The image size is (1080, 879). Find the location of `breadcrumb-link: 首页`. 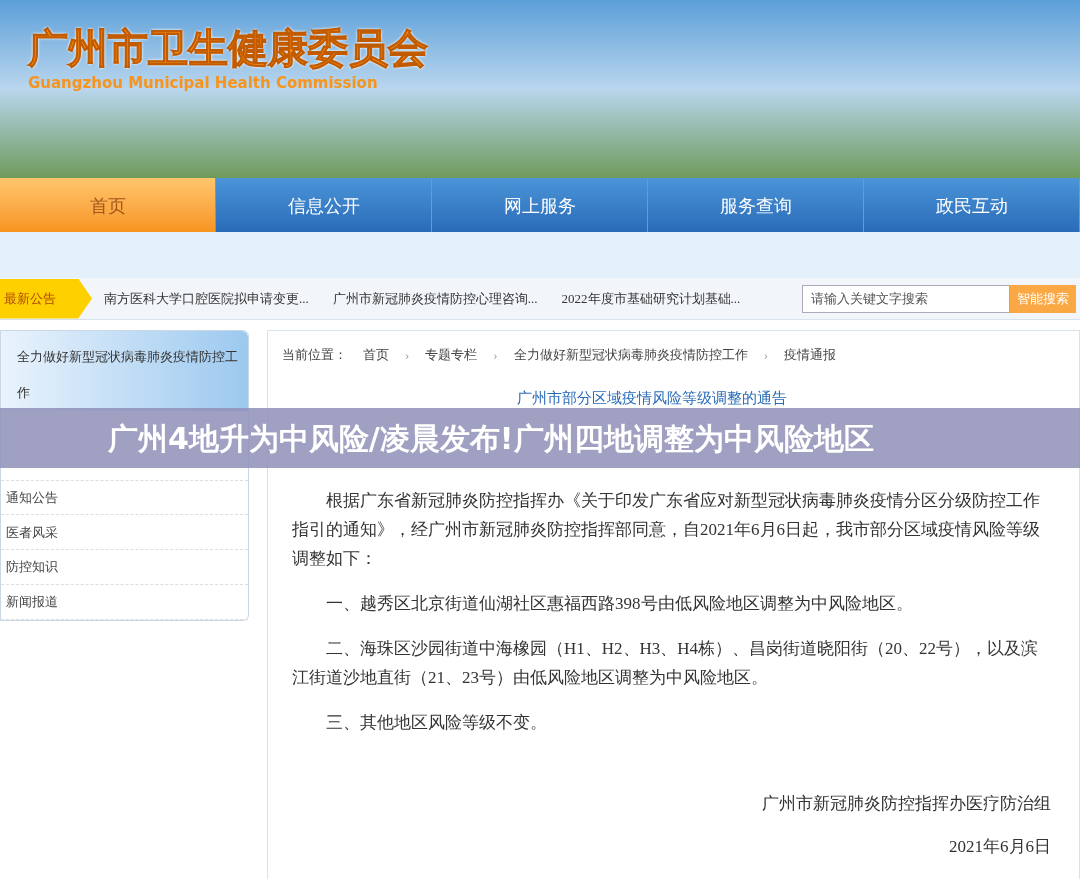

breadcrumb-link: 首页 is located at coordinates (376, 355).